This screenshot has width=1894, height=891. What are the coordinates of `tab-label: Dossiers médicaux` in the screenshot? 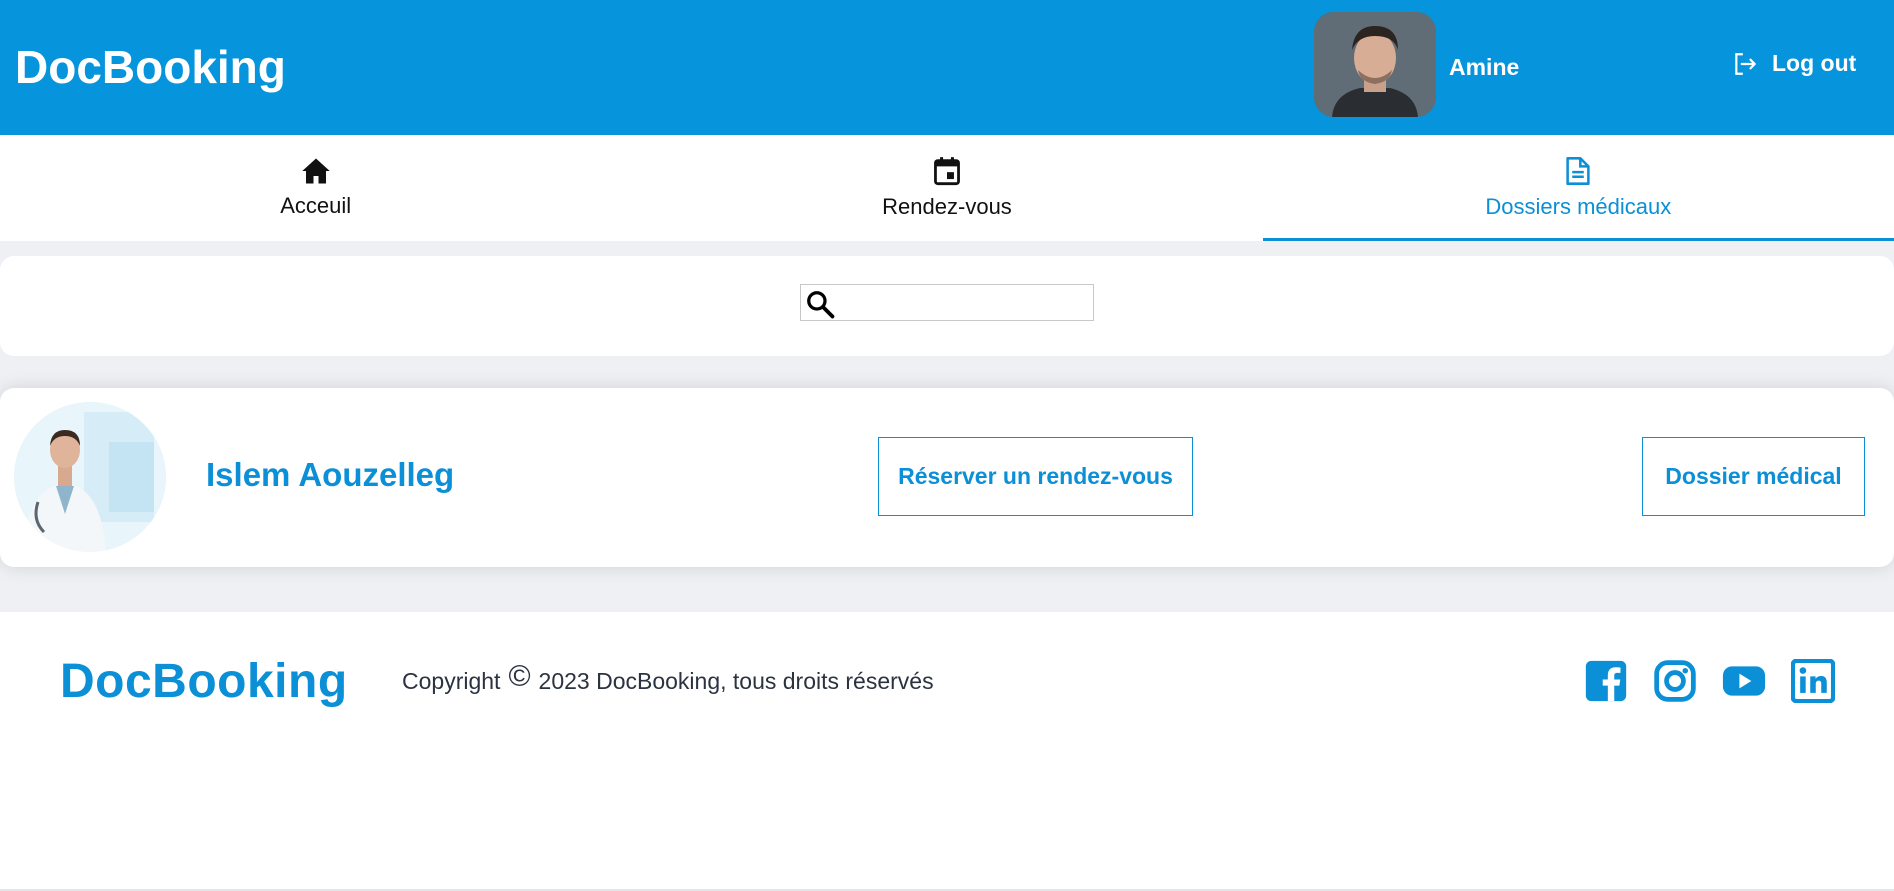 It's located at (1578, 206).